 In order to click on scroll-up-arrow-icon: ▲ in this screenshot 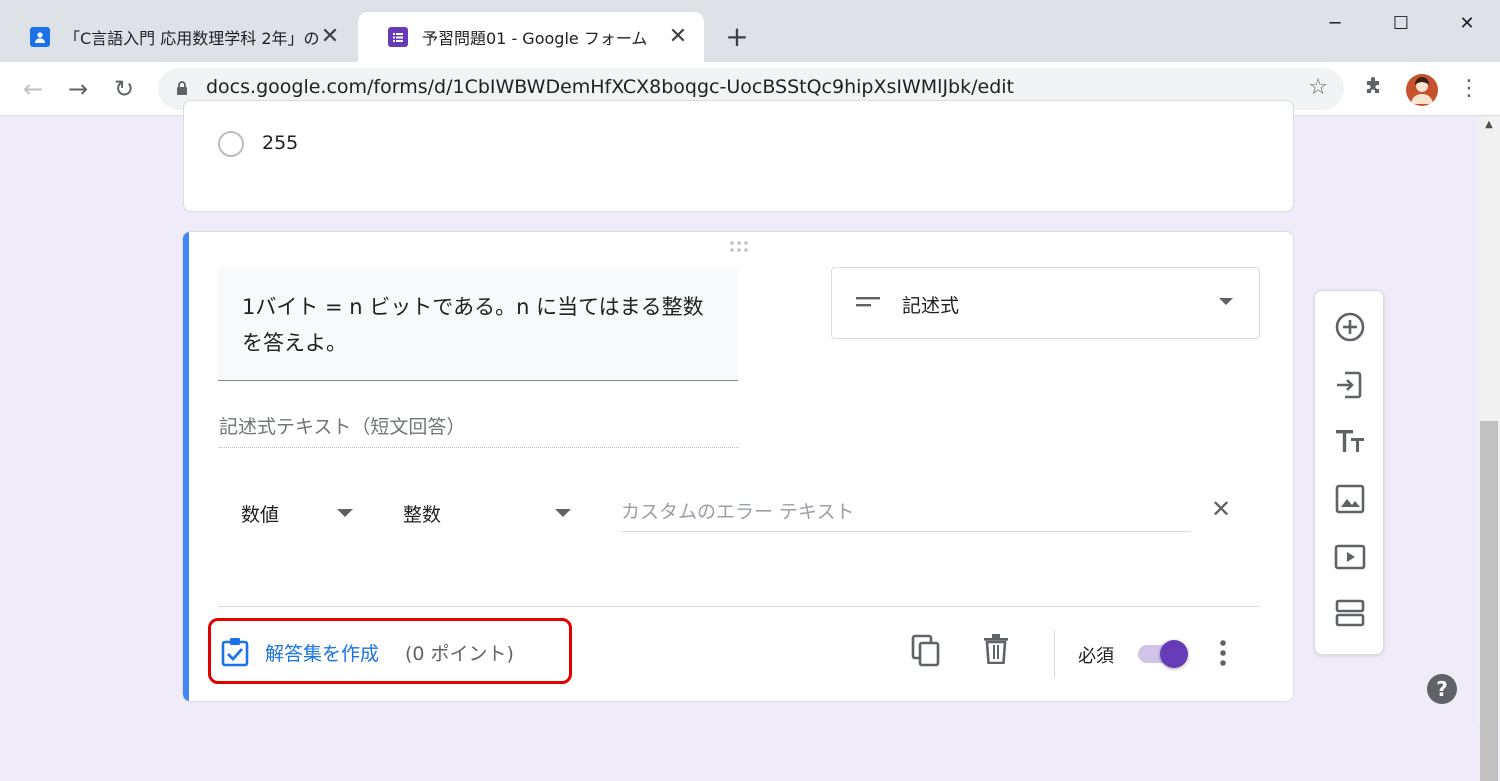, I will do `click(1489, 127)`.